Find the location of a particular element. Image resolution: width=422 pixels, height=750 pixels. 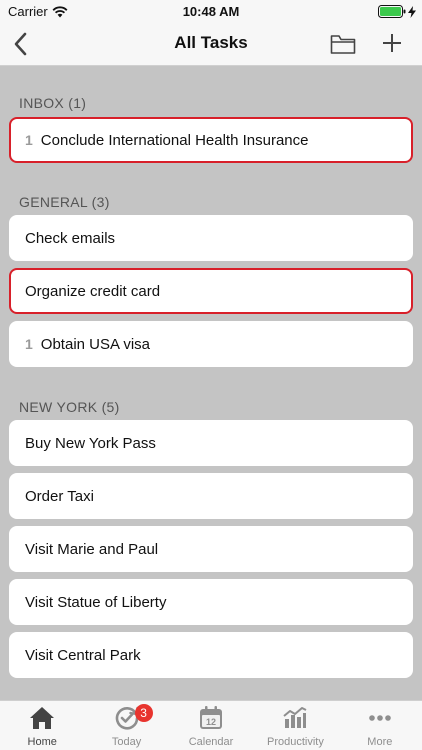

folder-button is located at coordinates (343, 44).